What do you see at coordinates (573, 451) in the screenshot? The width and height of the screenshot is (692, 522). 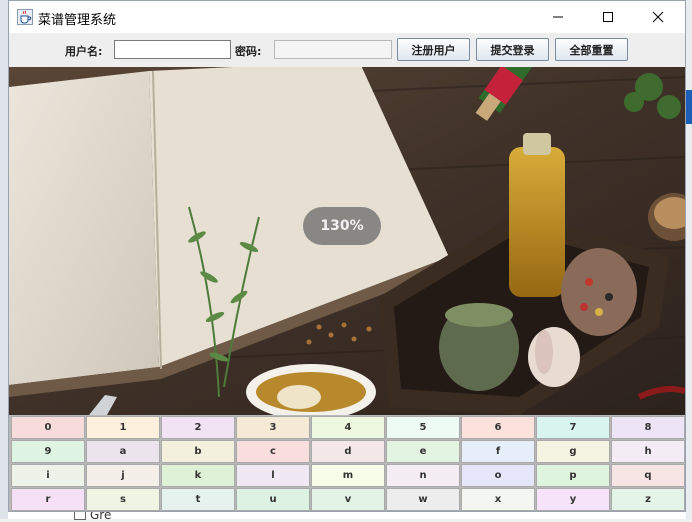 I see `key-g: g` at bounding box center [573, 451].